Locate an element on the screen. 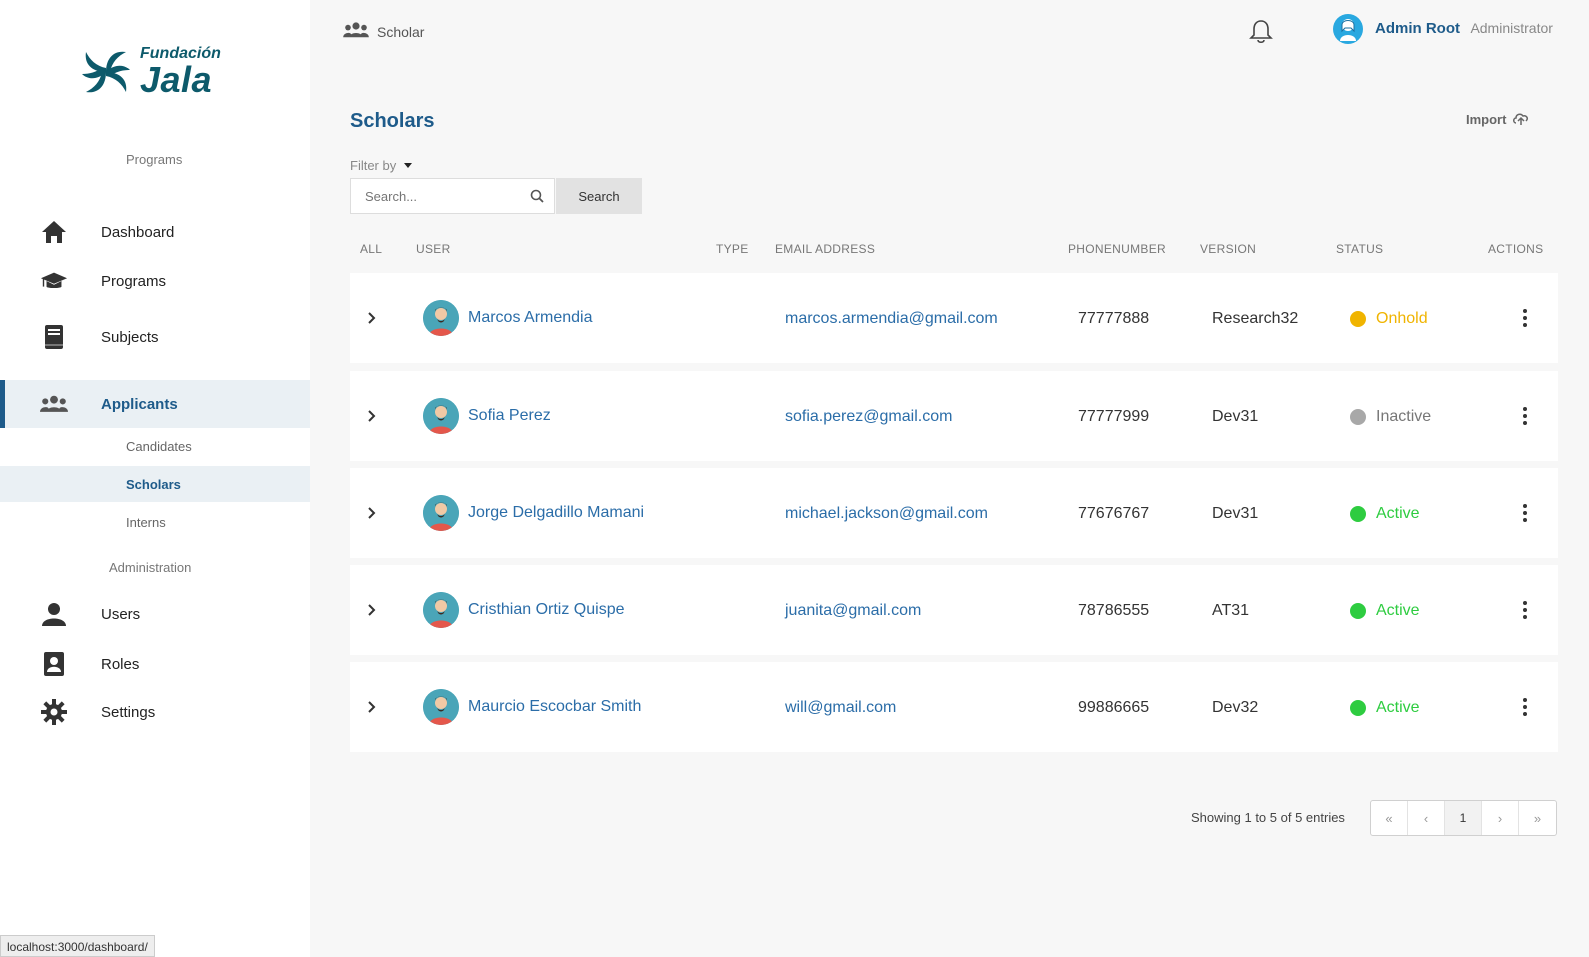 The image size is (1589, 957). version: Research32 is located at coordinates (1255, 318).